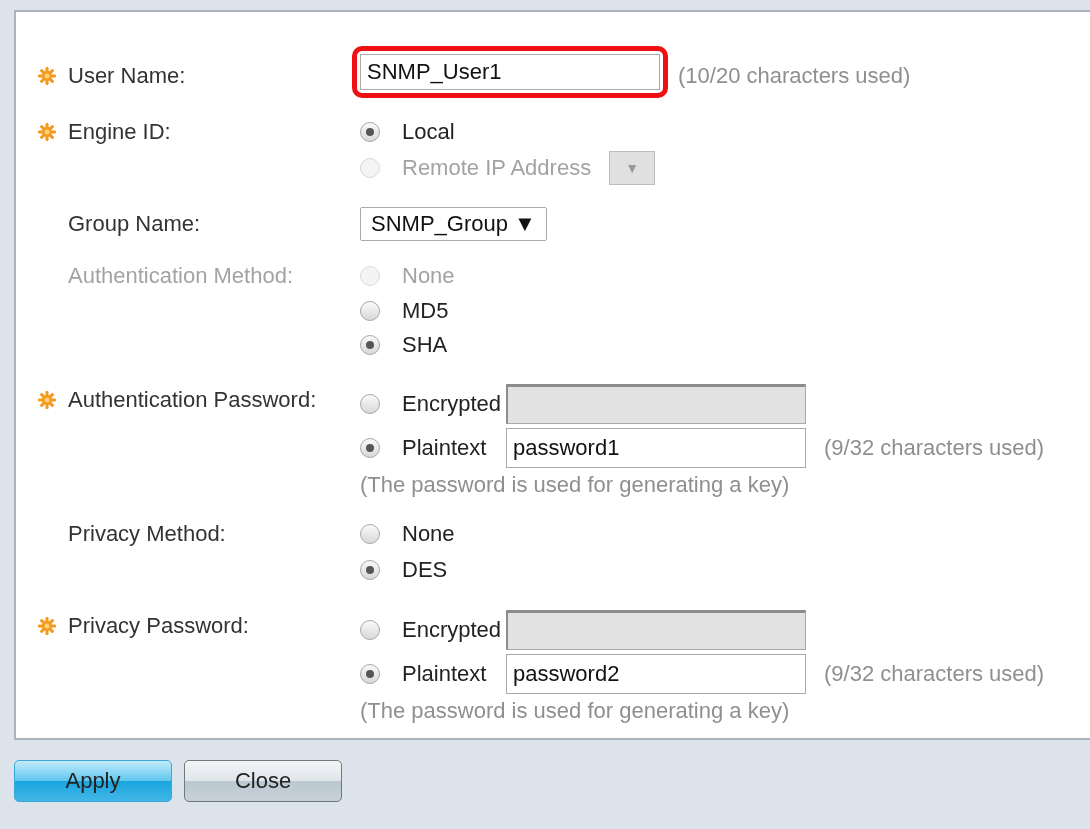 The width and height of the screenshot is (1090, 829). Describe the element at coordinates (656, 448) in the screenshot. I see `password-field: password1` at that location.